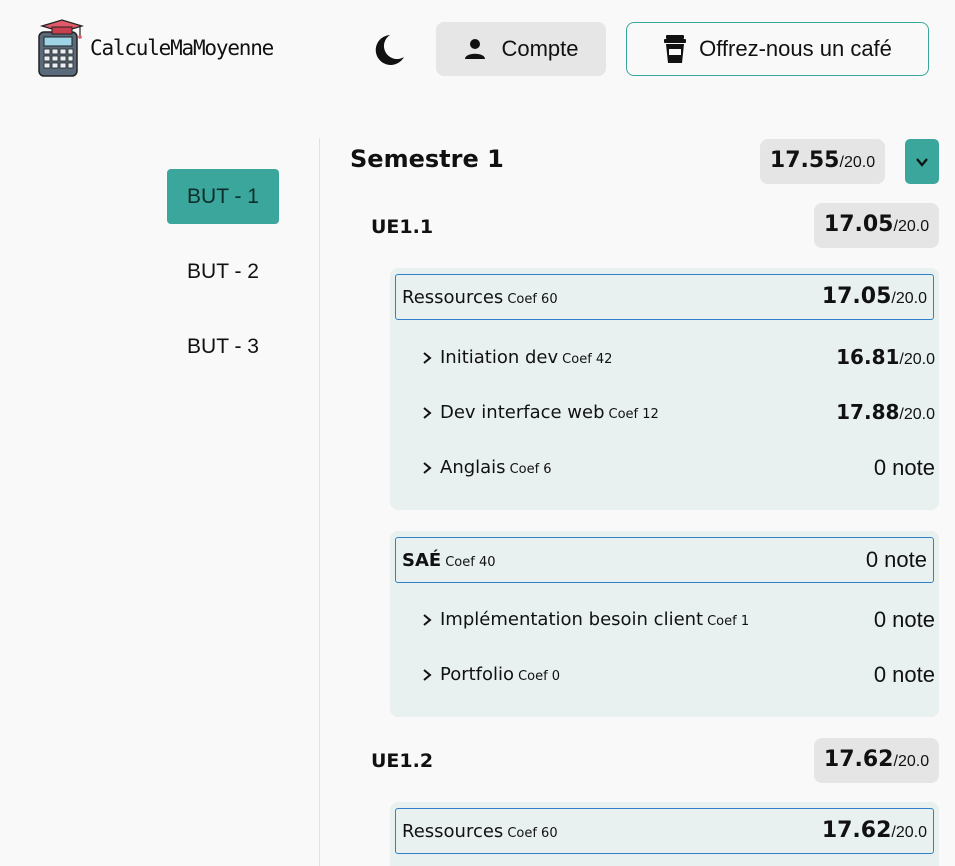 The height and width of the screenshot is (866, 955). What do you see at coordinates (874, 830) in the screenshot?
I see `group-grade: 17.62/20.0` at bounding box center [874, 830].